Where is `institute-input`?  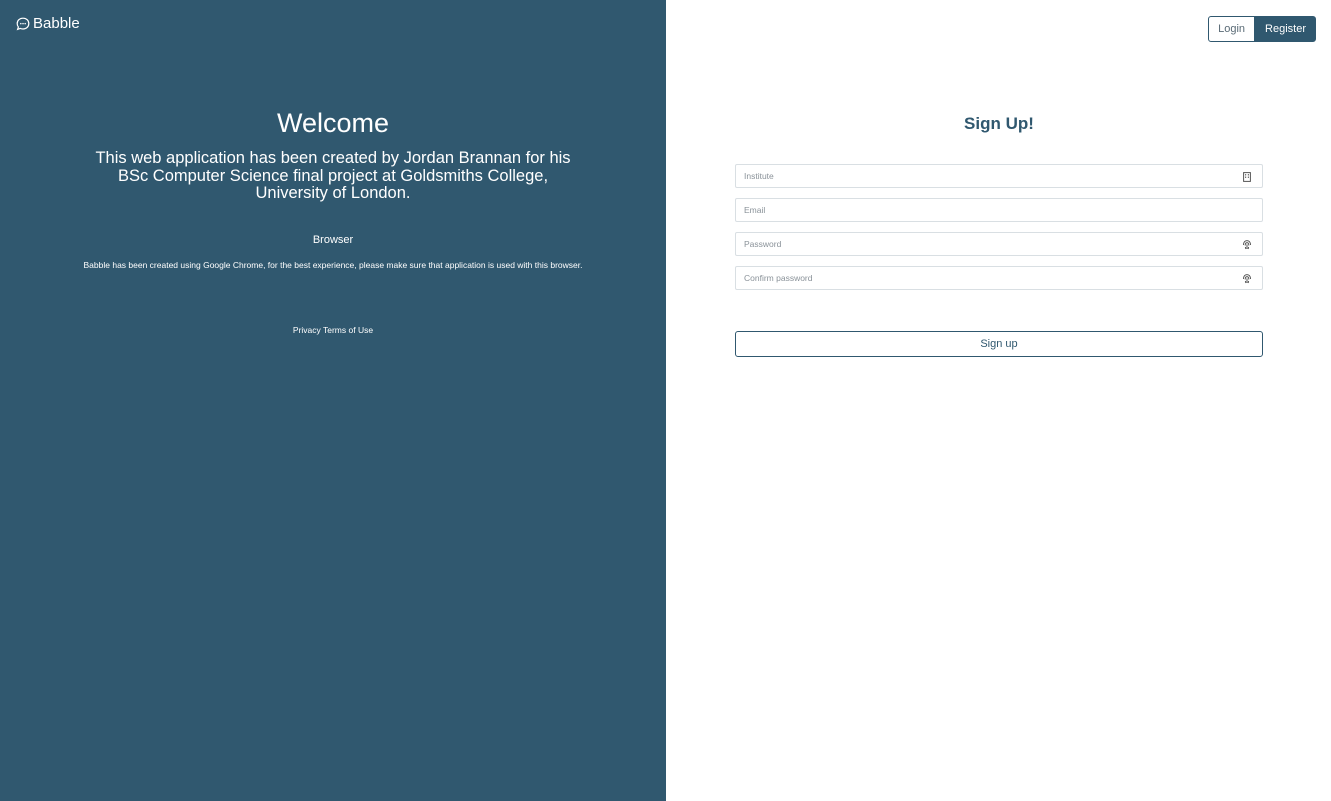 institute-input is located at coordinates (999, 176).